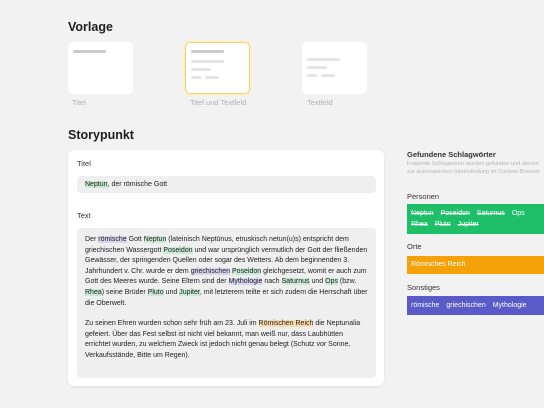  Describe the element at coordinates (518, 214) in the screenshot. I see `keyword-chip: Ops` at that location.